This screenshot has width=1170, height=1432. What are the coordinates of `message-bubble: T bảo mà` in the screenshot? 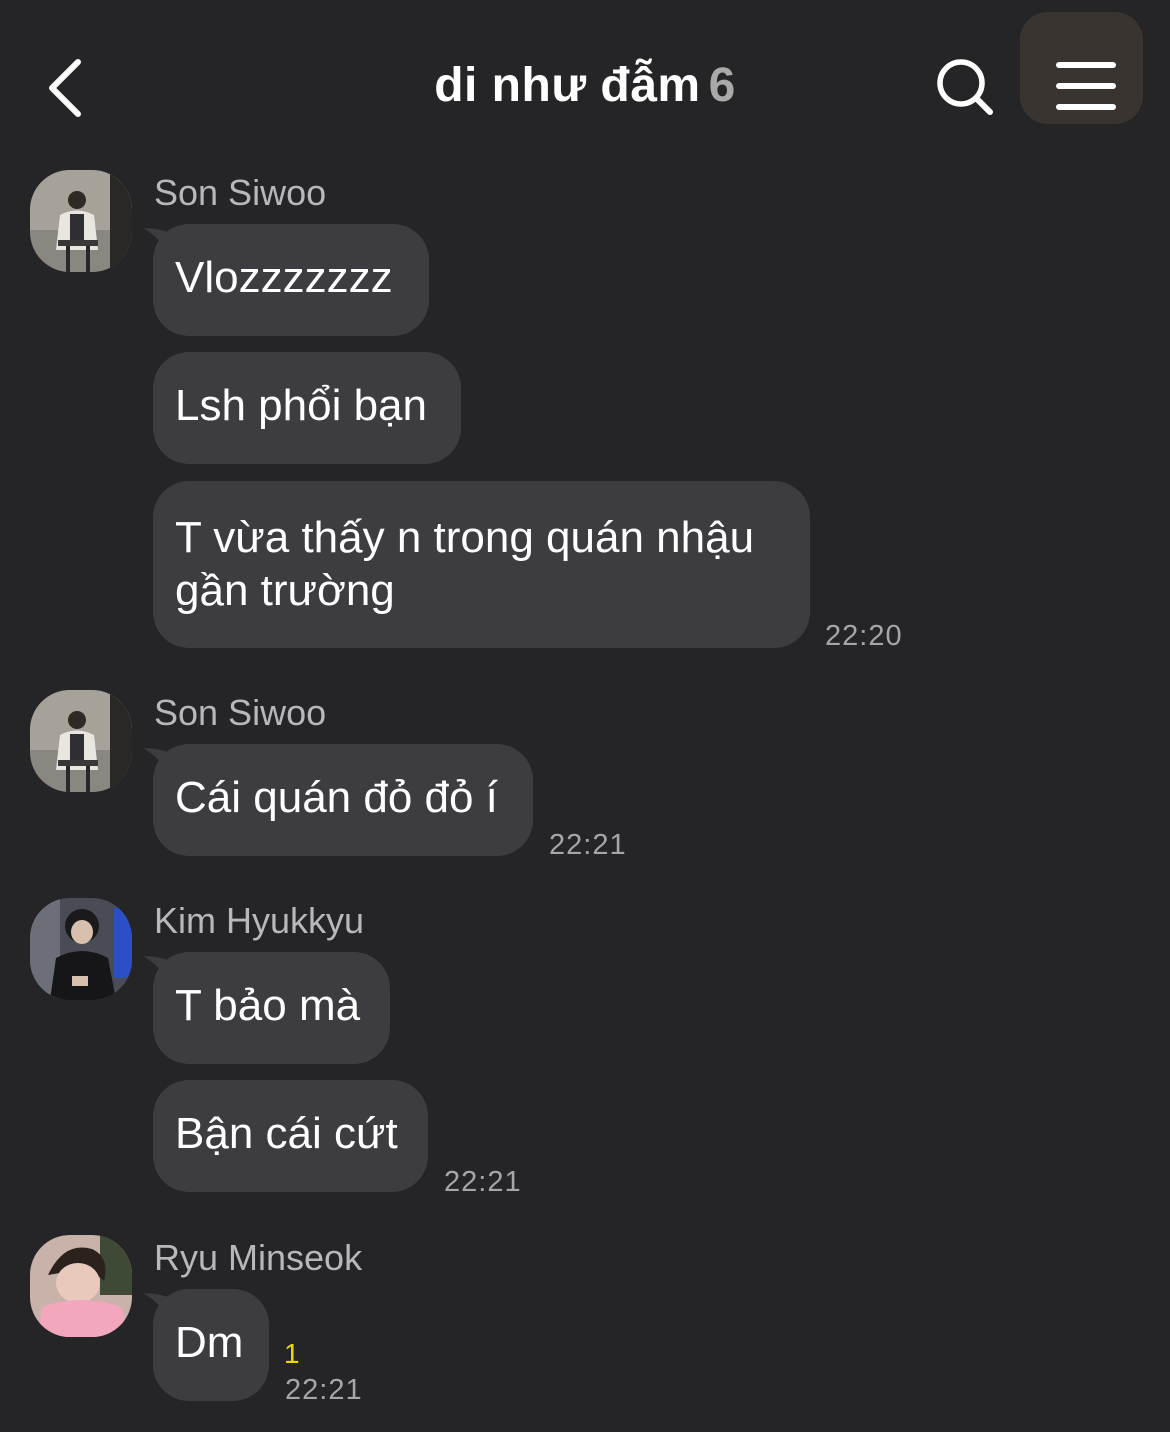 It's located at (271, 1008).